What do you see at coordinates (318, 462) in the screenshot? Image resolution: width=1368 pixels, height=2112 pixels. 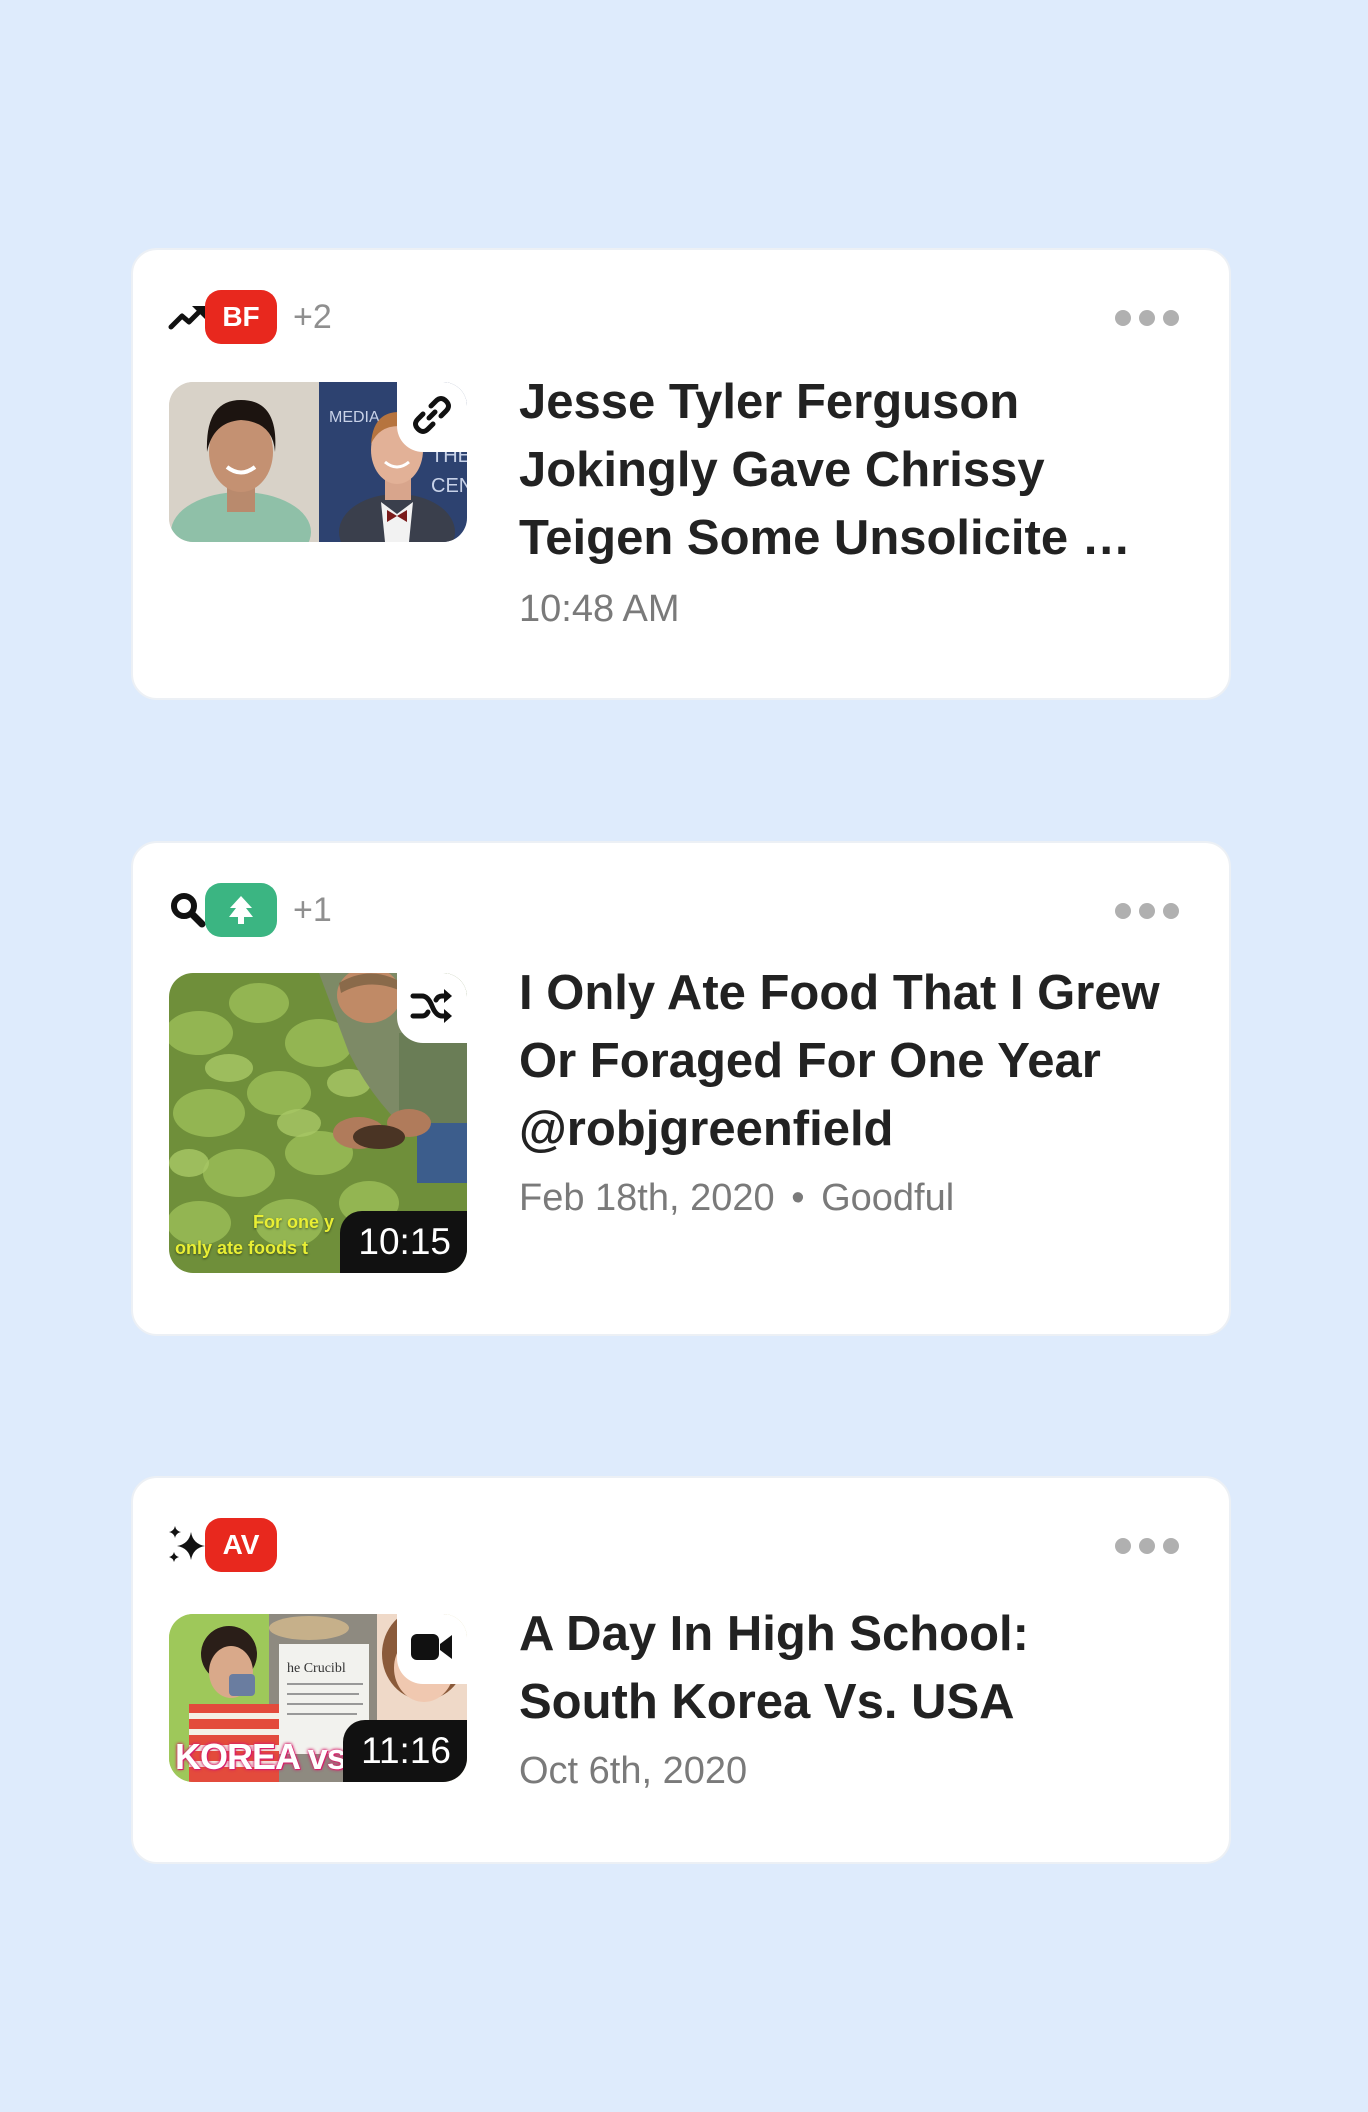 I see `article-thumbnail: MEDIA THE CEN` at bounding box center [318, 462].